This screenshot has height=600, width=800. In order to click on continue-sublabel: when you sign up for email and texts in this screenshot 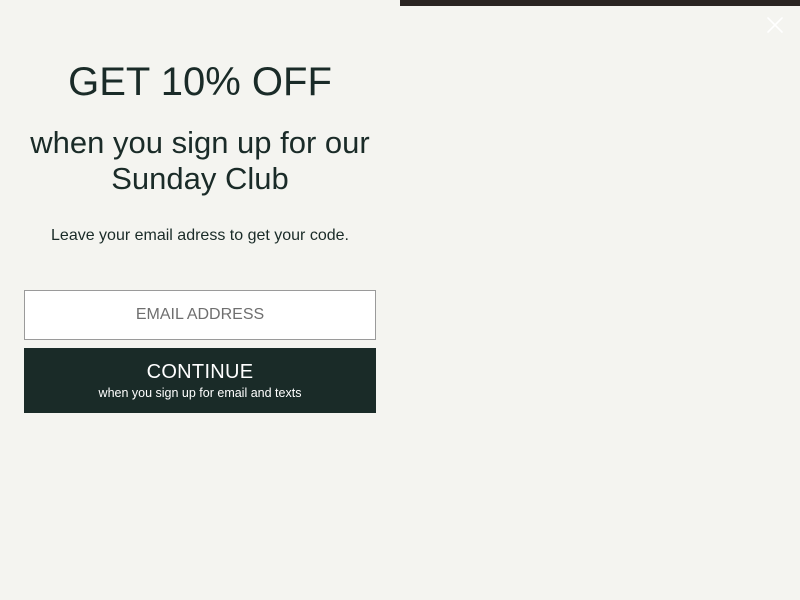, I will do `click(200, 393)`.